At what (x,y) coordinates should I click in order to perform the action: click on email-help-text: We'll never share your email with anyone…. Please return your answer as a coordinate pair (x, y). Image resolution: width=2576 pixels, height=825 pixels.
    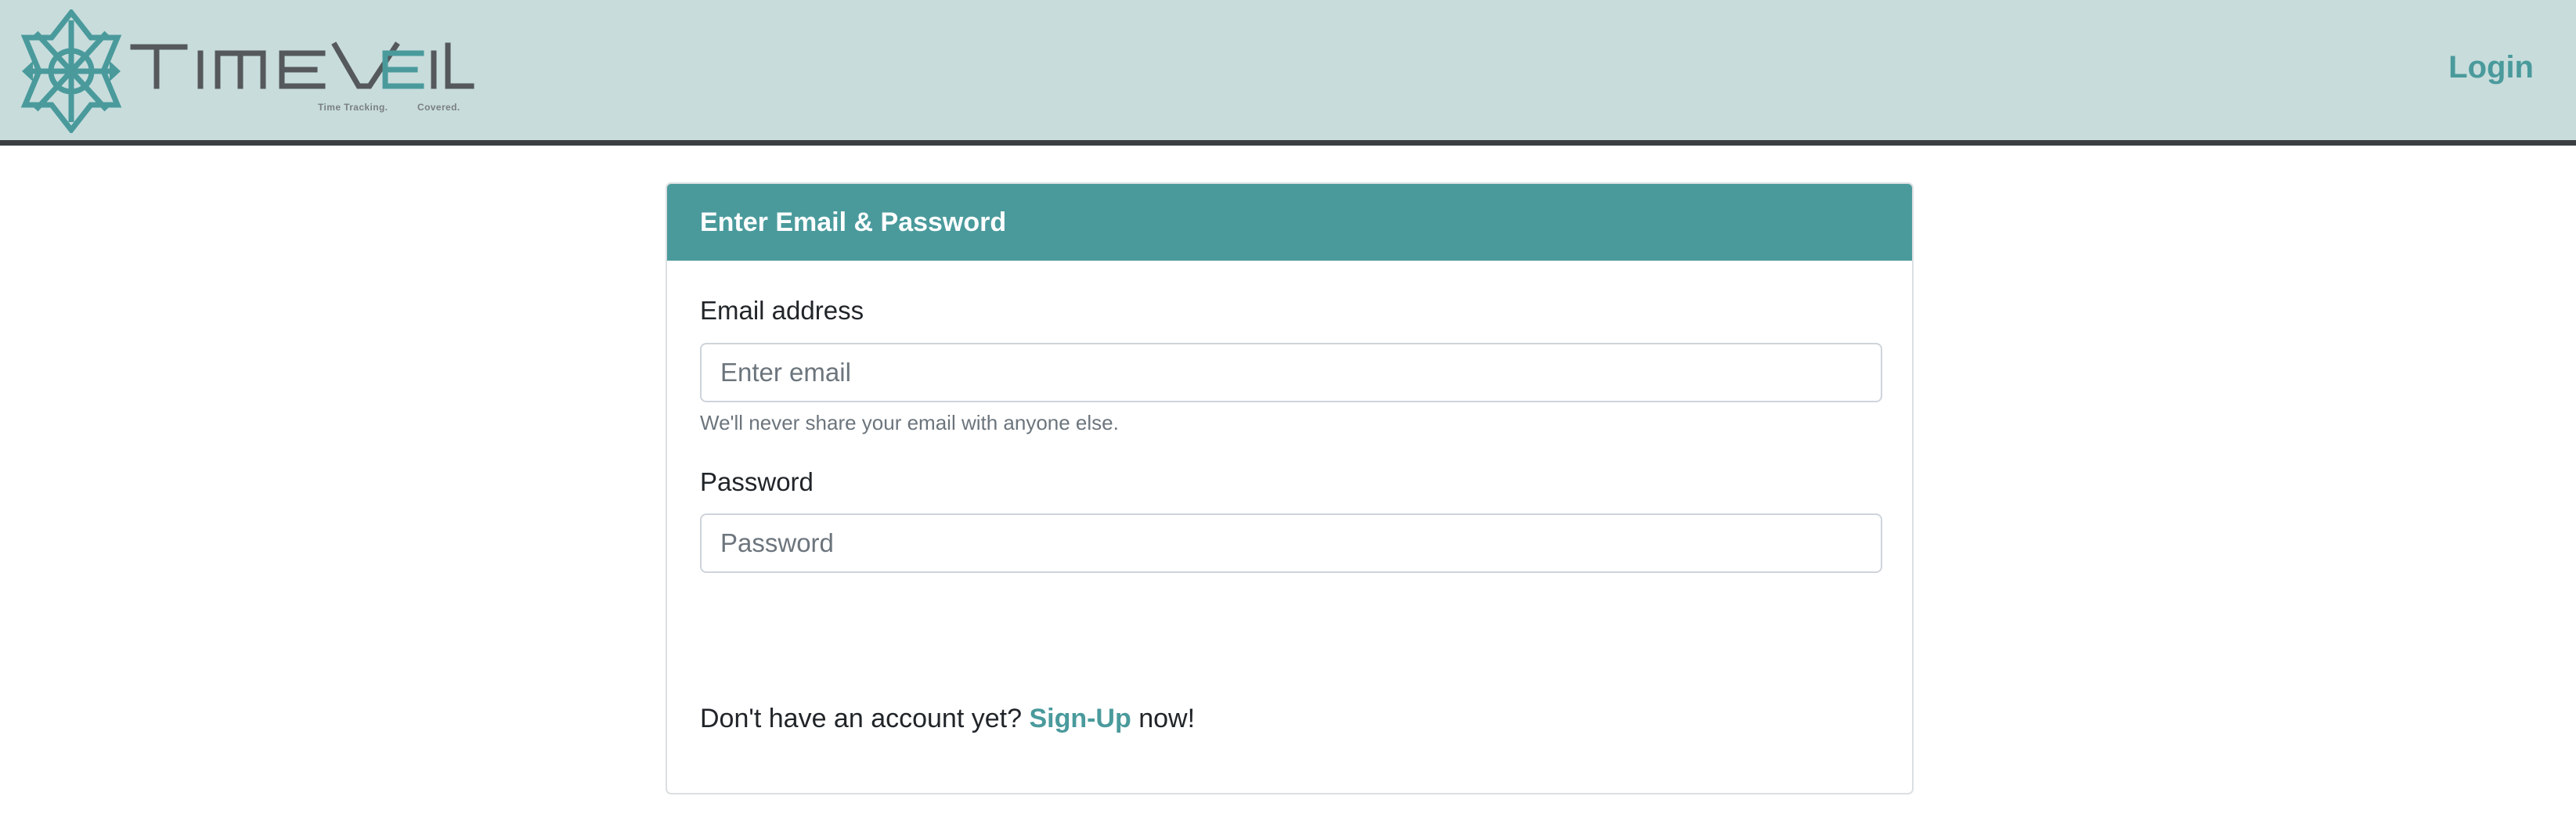
    Looking at the image, I should click on (909, 422).